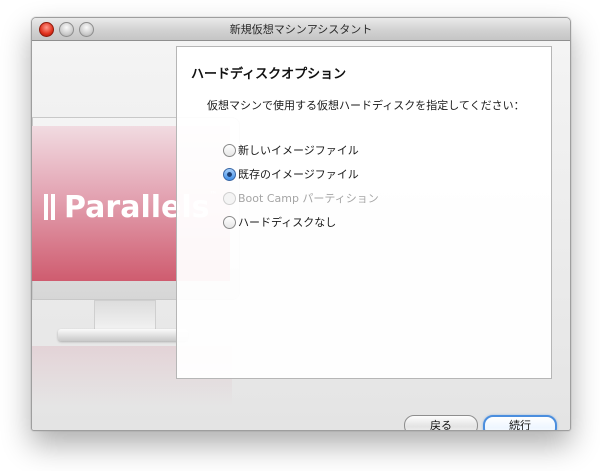 The width and height of the screenshot is (600, 471). What do you see at coordinates (287, 222) in the screenshot?
I see `option-label: ハードディスクなし` at bounding box center [287, 222].